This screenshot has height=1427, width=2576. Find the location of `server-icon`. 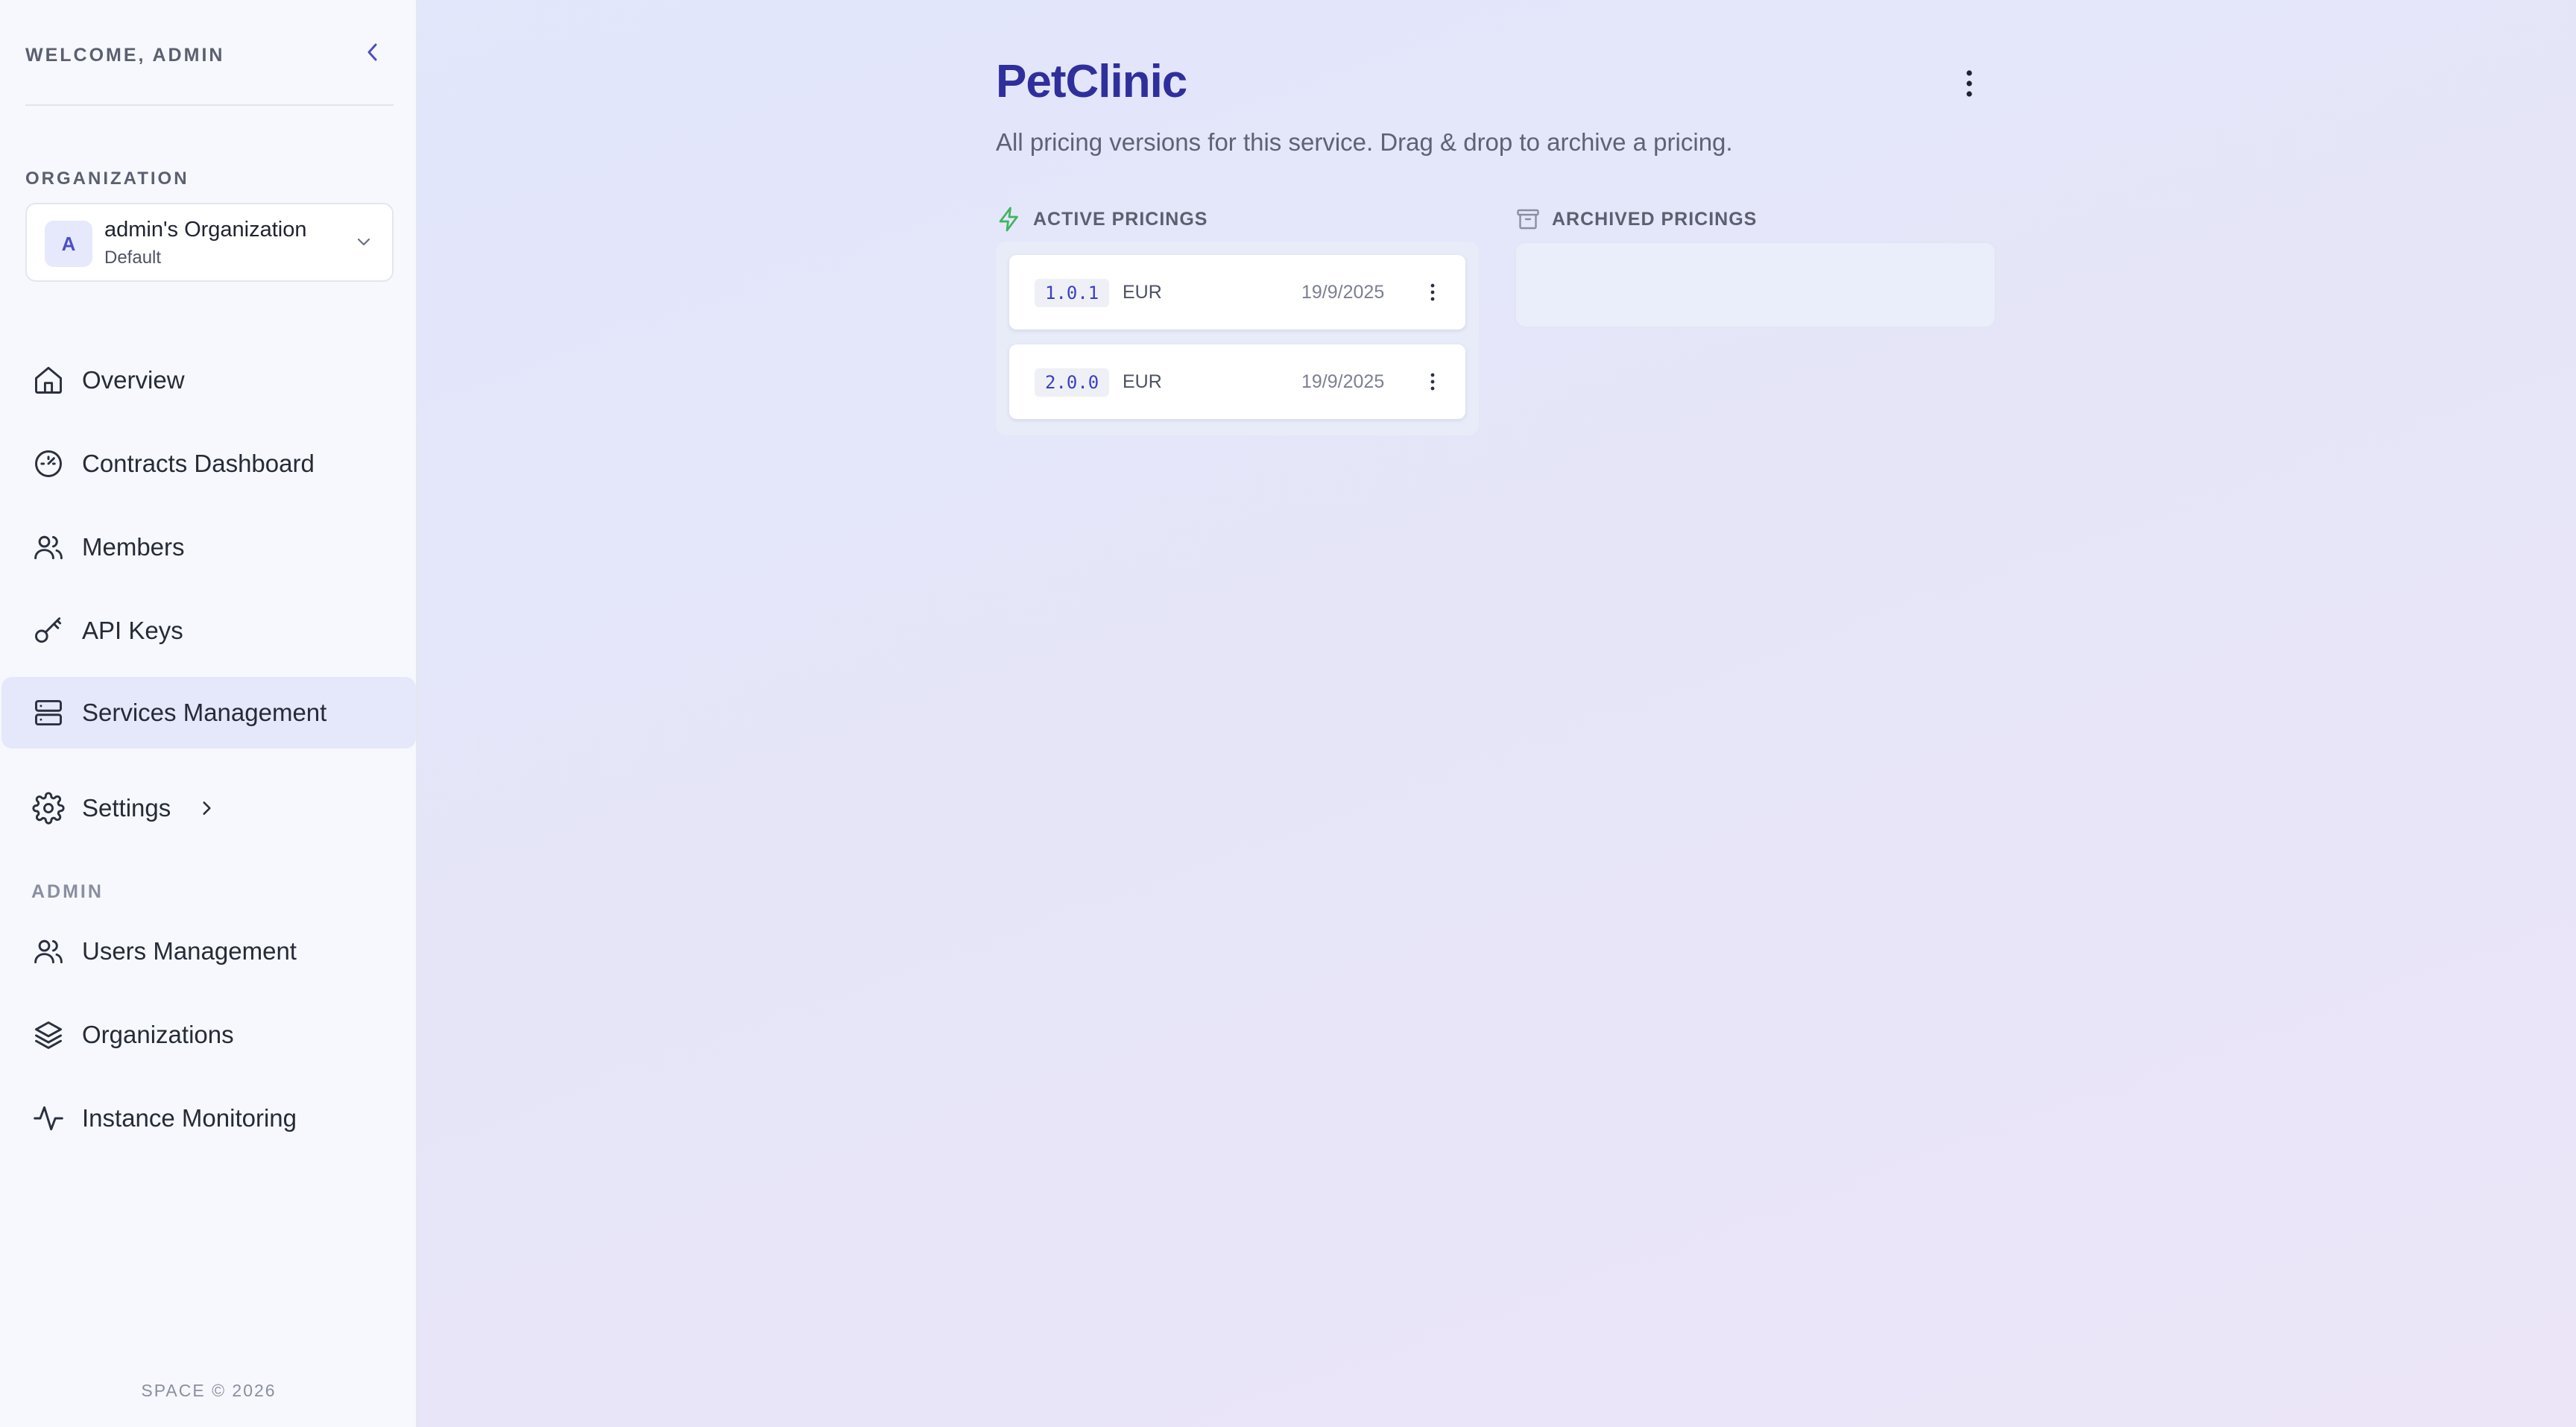

server-icon is located at coordinates (48, 713).